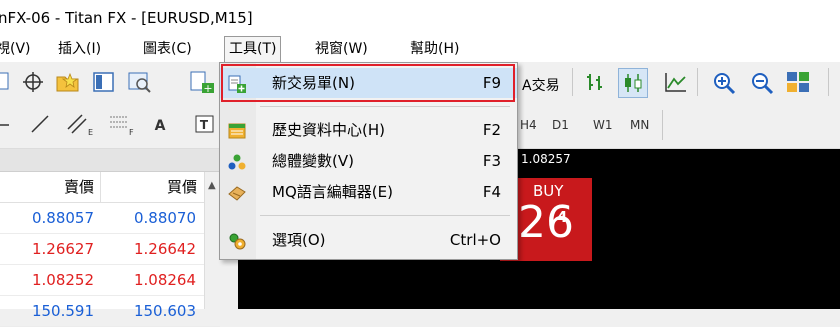 This screenshot has width=840, height=327. What do you see at coordinates (596, 82) in the screenshot?
I see `bar-chart-icon` at bounding box center [596, 82].